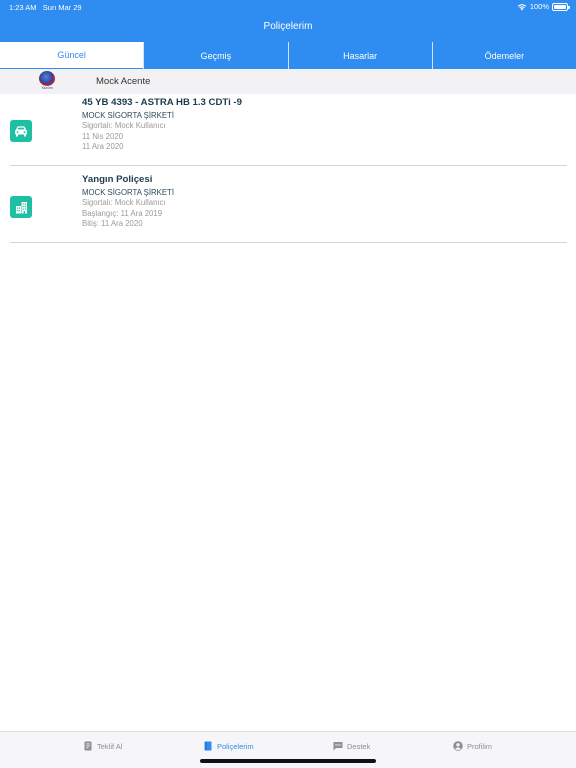 Image resolution: width=576 pixels, height=768 pixels. I want to click on chat-icon, so click(338, 746).